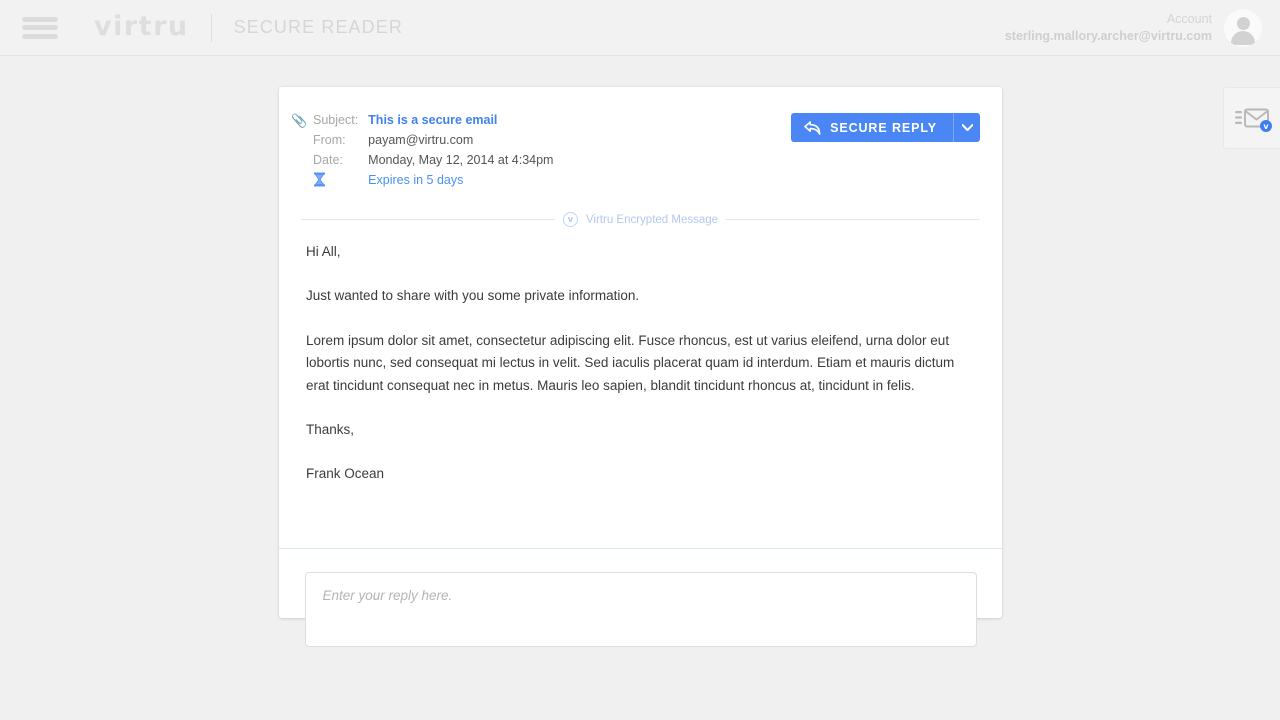  I want to click on encrypted-banner-label: Virtru Encrypted Message, so click(652, 219).